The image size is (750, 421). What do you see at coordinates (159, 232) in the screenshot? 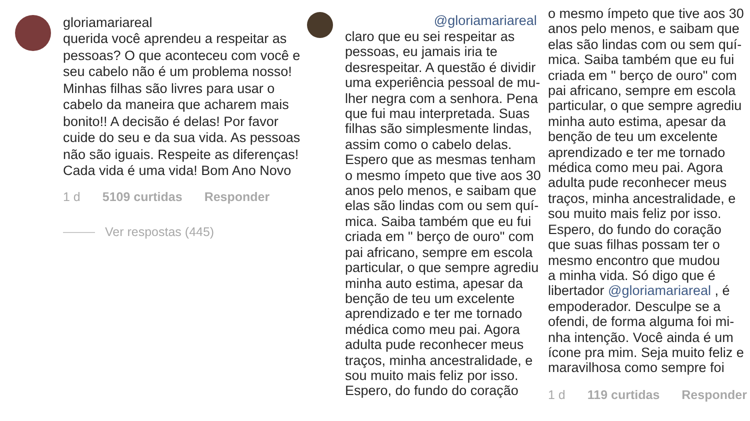
I see `view-replies-link: Ver respostas (445)` at bounding box center [159, 232].